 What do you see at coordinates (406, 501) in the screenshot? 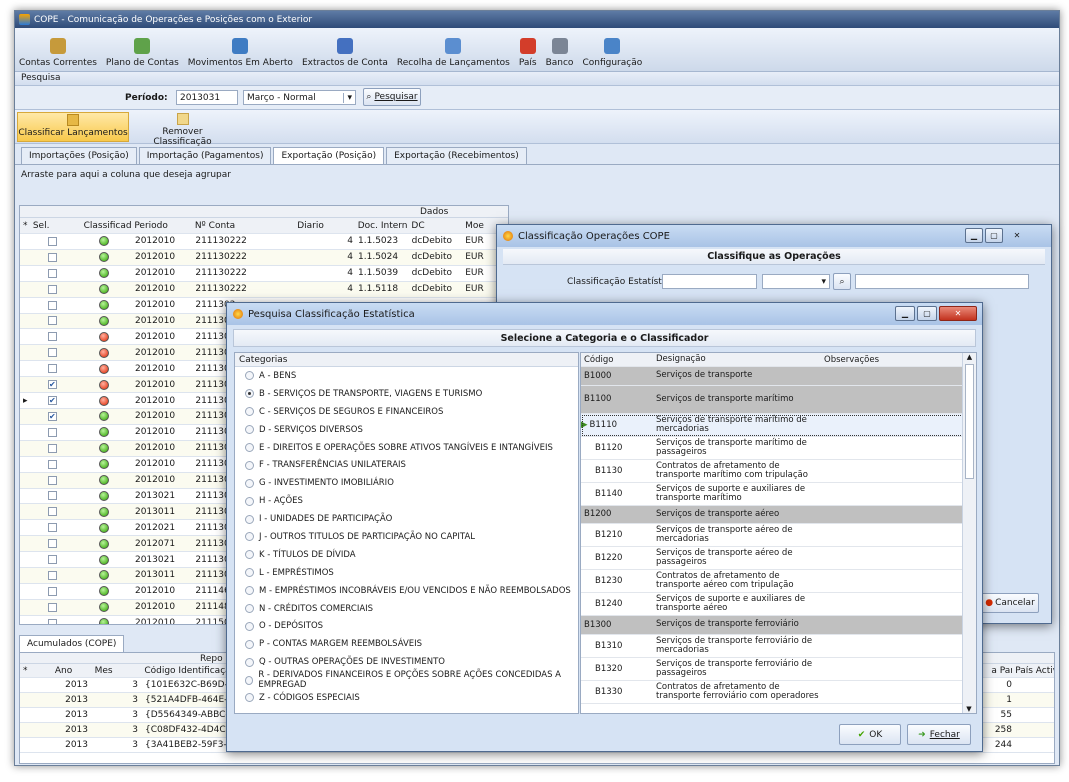
I see `category-option: H - AÇÕES` at bounding box center [406, 501].